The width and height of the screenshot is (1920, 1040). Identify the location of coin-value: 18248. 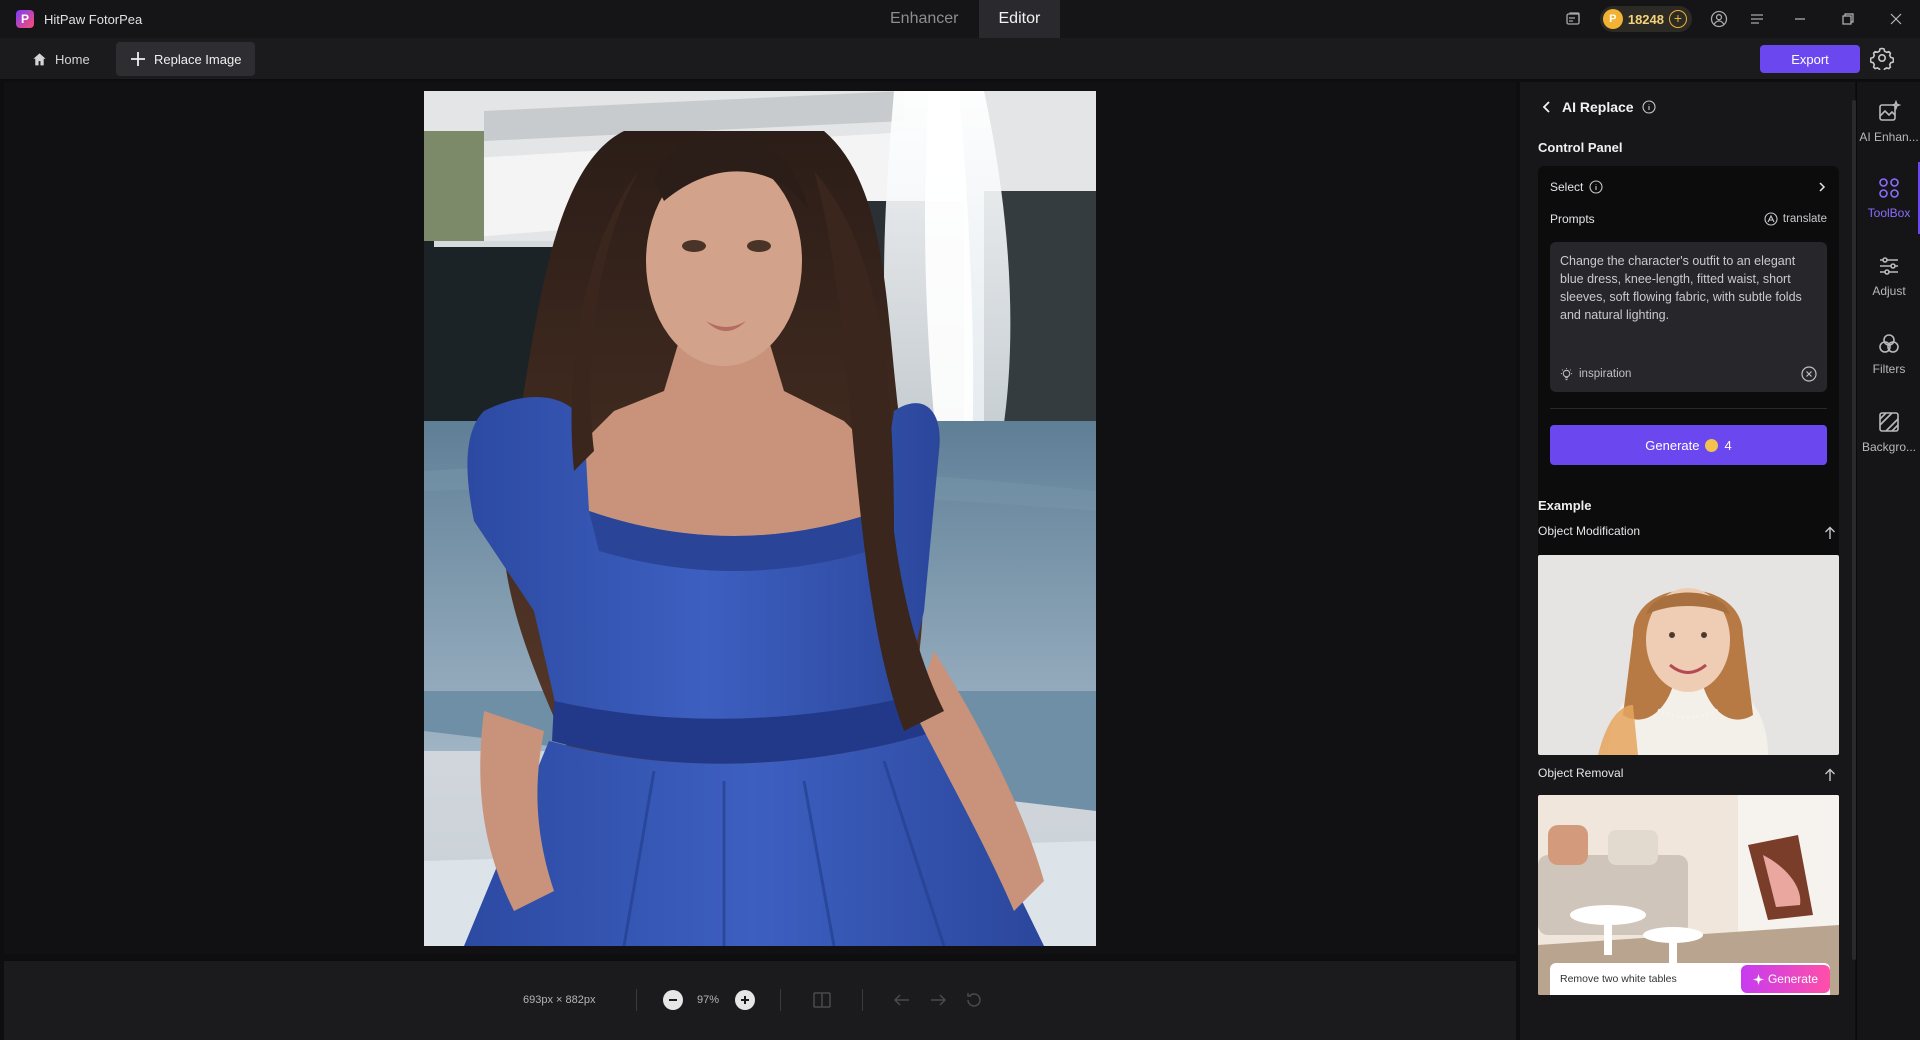
(1645, 19).